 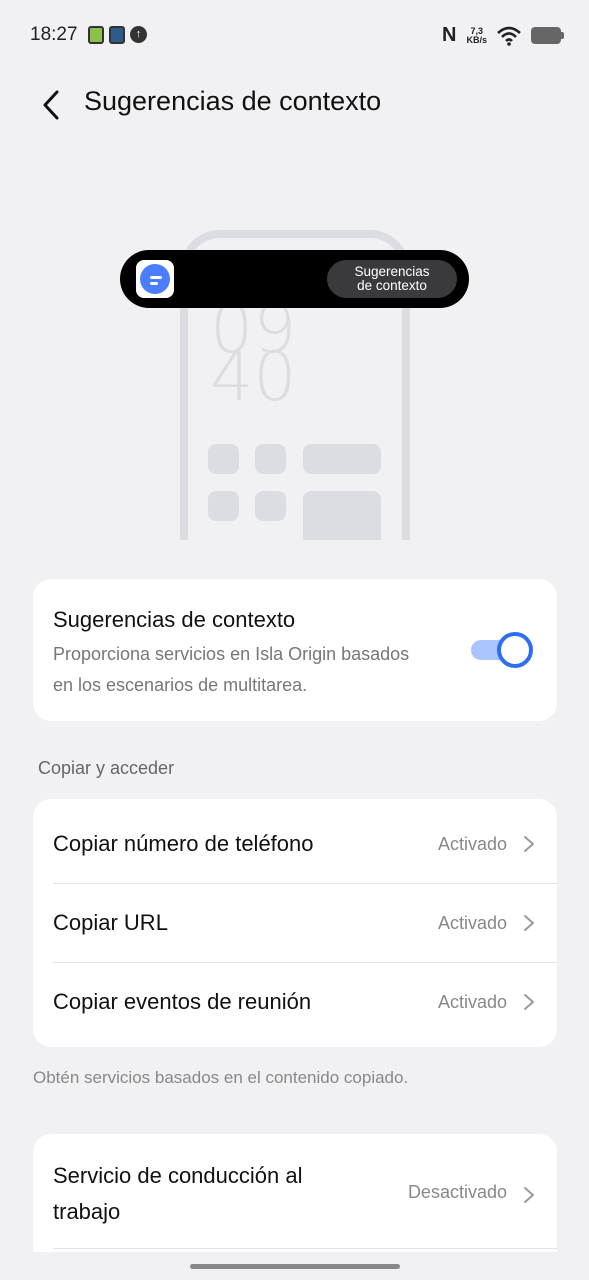 What do you see at coordinates (110, 922) in the screenshot?
I see `list-item-label: Copiar URL` at bounding box center [110, 922].